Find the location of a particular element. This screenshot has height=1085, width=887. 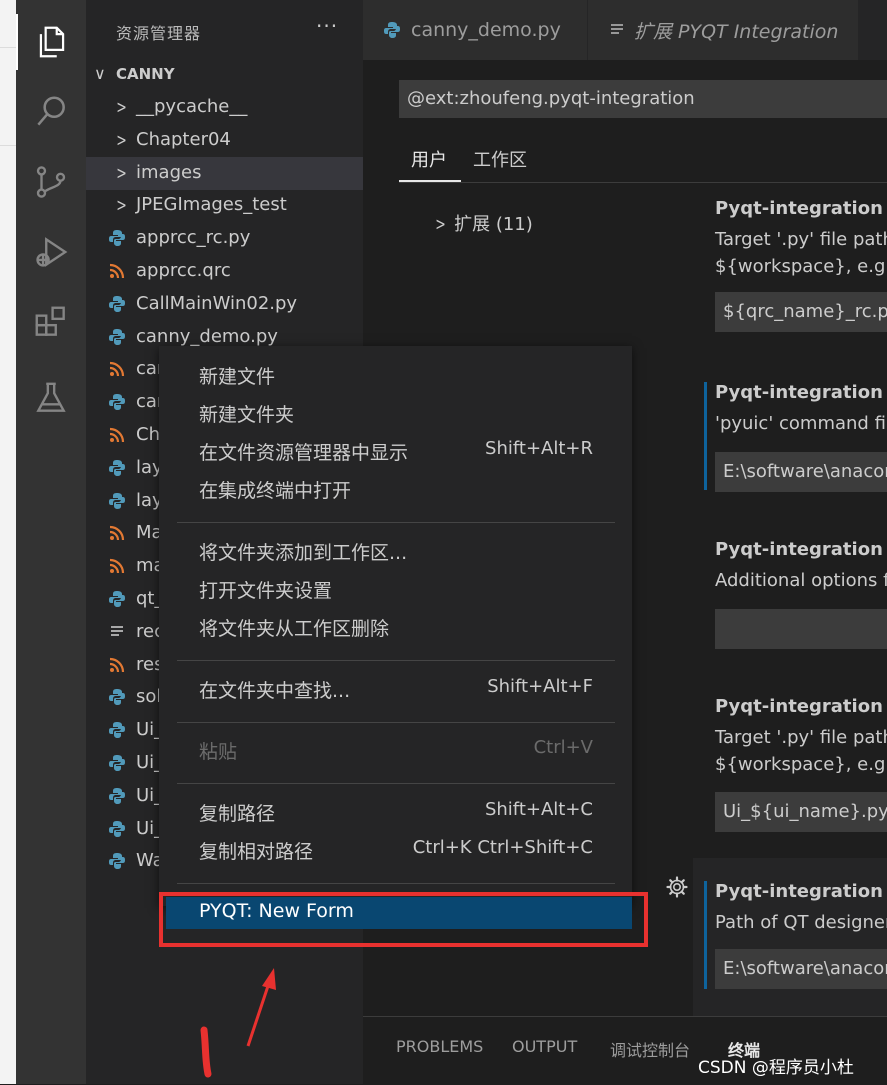

tab-label: 扩展 PYQT Integration is located at coordinates (736, 31).